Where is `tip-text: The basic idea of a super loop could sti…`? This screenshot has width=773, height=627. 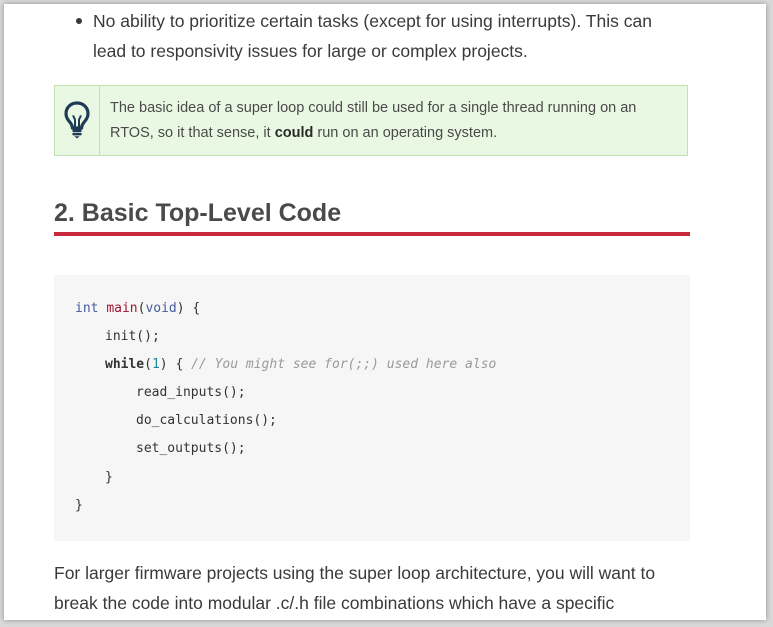 tip-text: The basic idea of a super loop could sti… is located at coordinates (395, 121).